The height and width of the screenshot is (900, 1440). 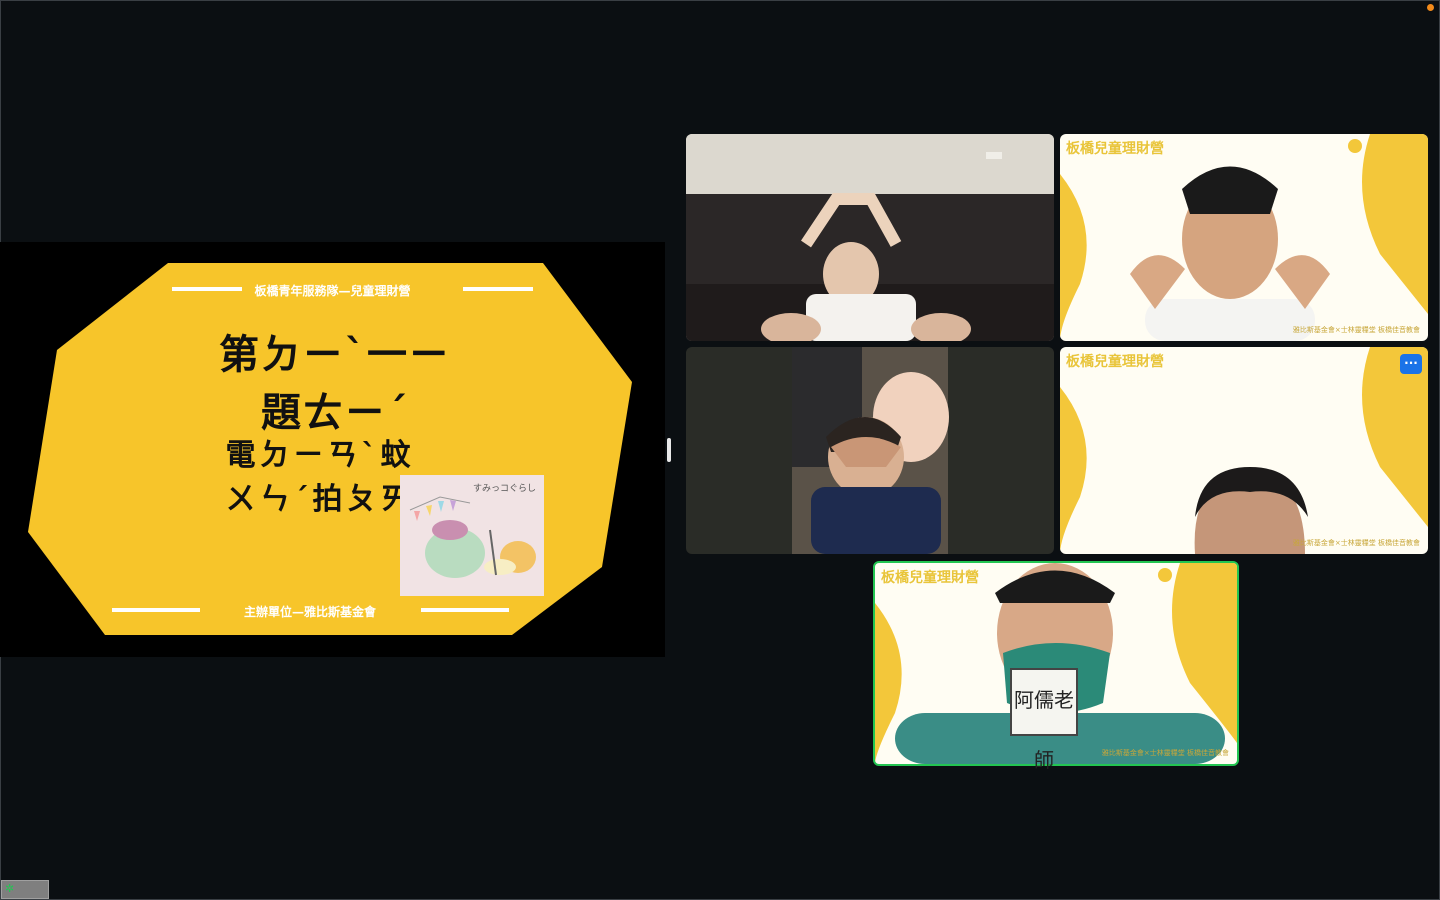 What do you see at coordinates (10, 888) in the screenshot?
I see `app-icon: ✲` at bounding box center [10, 888].